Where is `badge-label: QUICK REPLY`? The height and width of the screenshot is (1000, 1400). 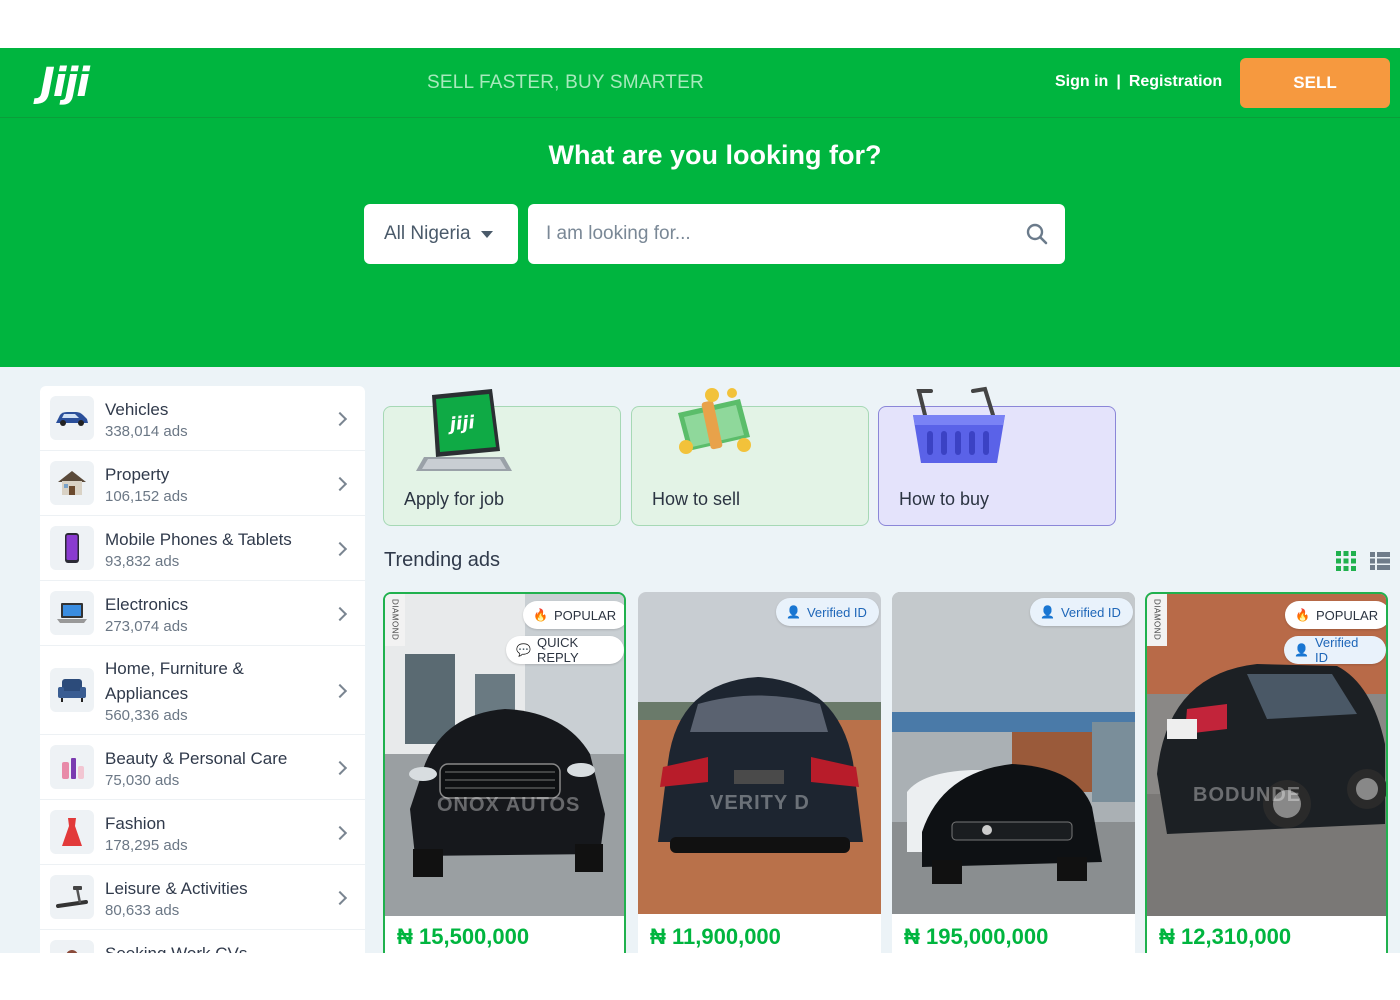
badge-label: QUICK REPLY is located at coordinates (557, 650).